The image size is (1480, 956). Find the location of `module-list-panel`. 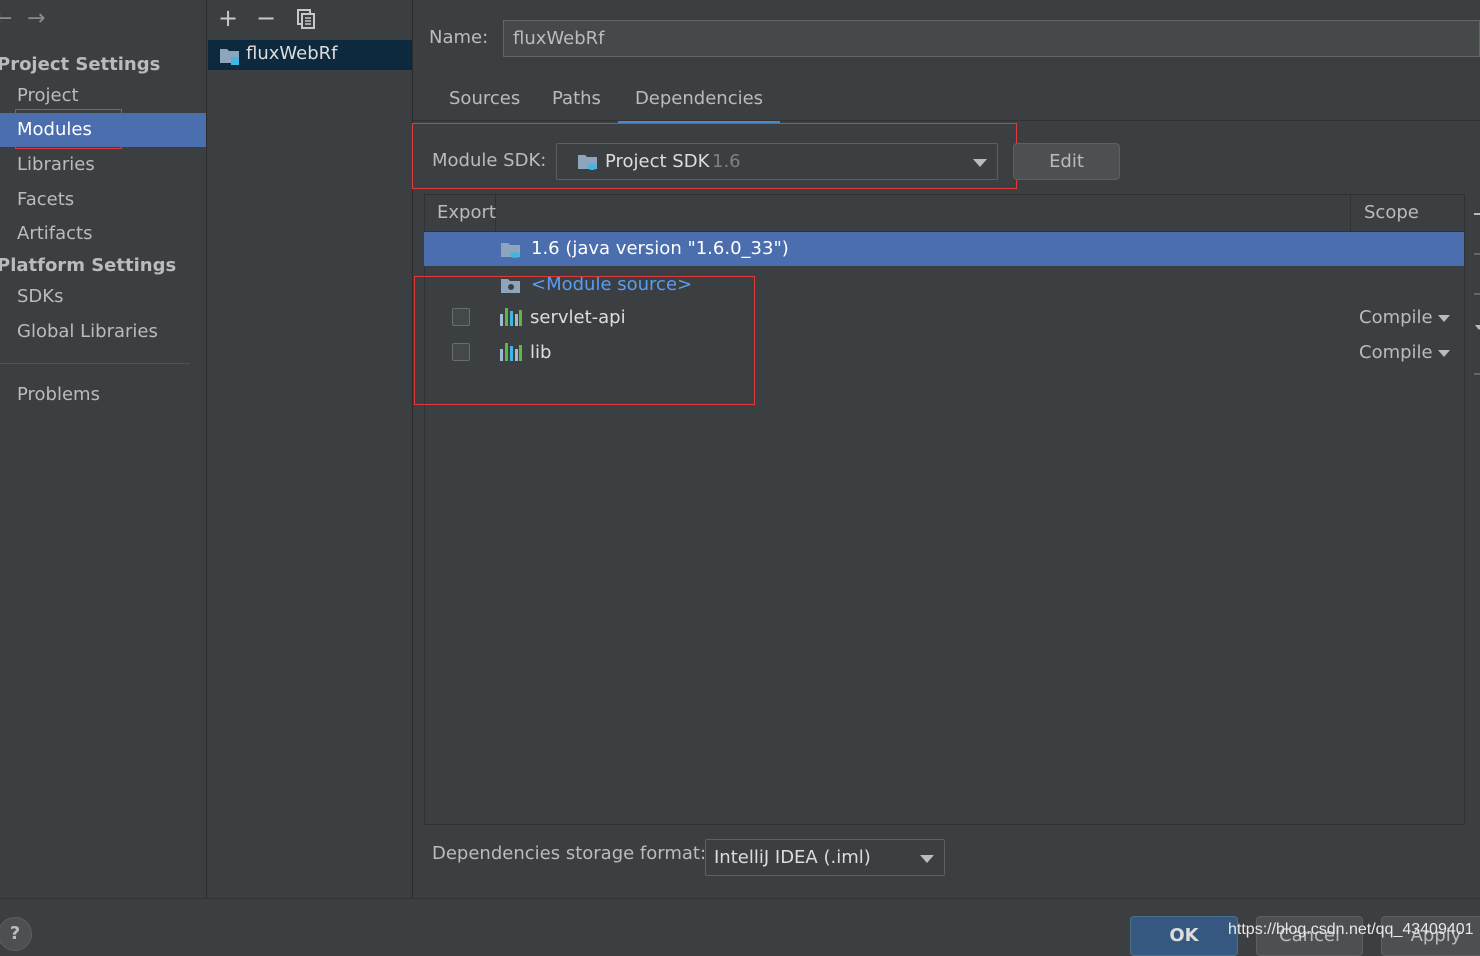

module-list-panel is located at coordinates (310, 449).